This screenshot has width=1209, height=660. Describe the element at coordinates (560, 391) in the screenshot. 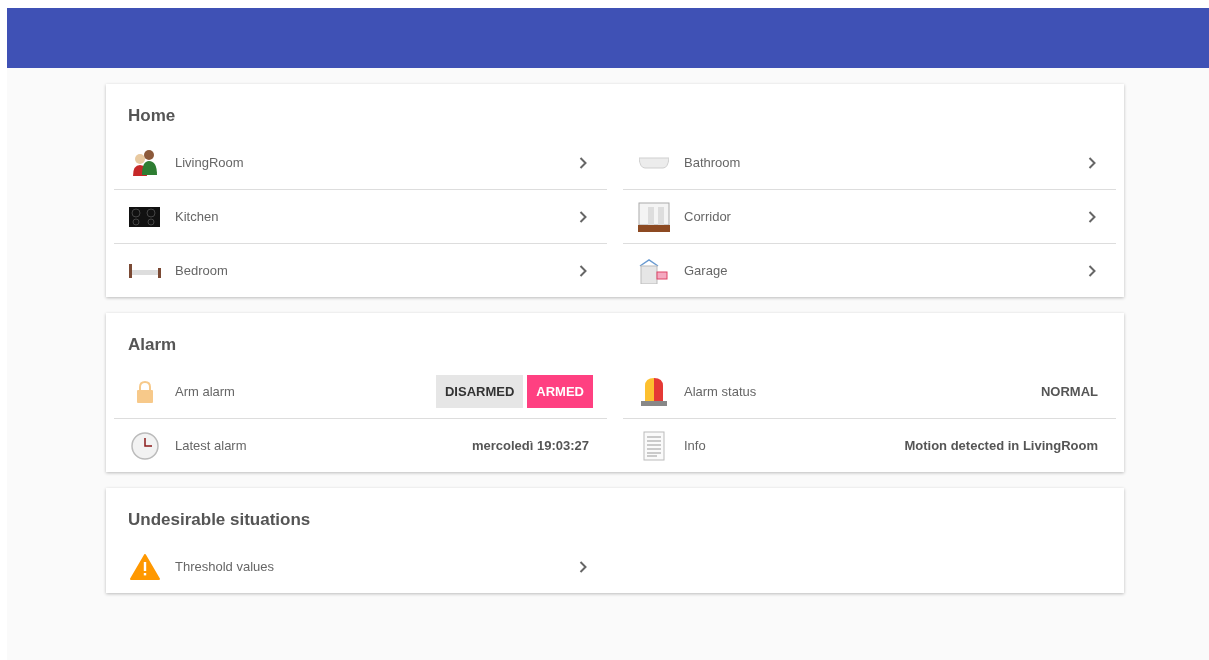

I see `mode-toggle-button: ARMED` at that location.